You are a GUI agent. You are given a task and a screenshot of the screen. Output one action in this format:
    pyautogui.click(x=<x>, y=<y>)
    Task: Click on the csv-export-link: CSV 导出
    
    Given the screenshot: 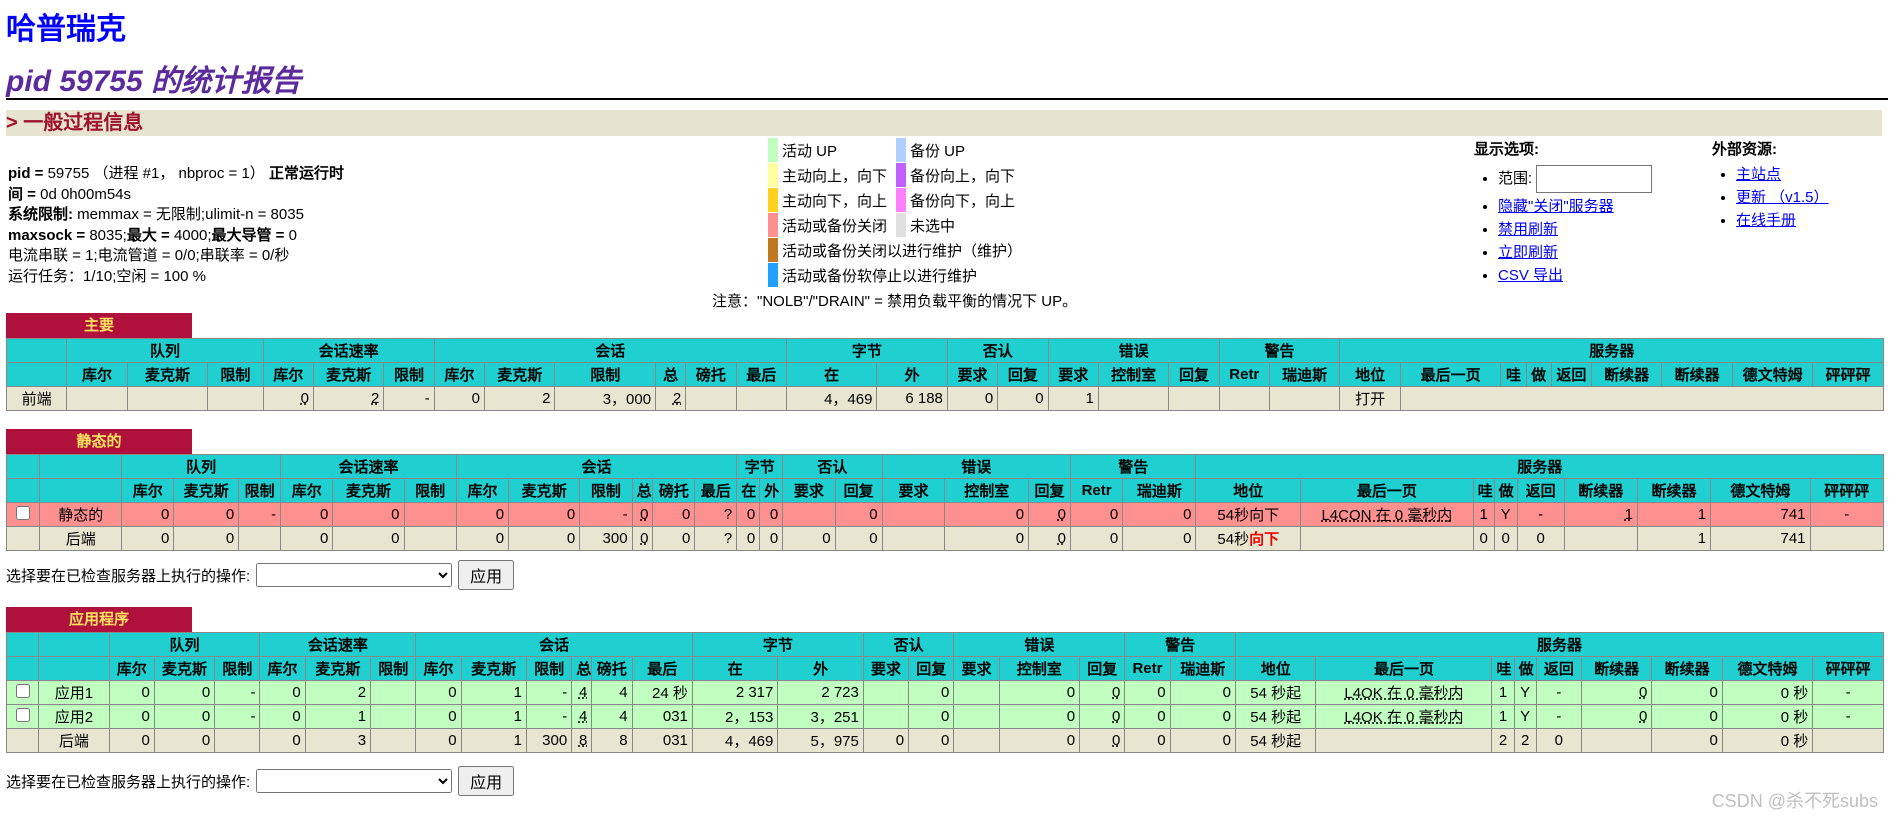 What is the action you would take?
    pyautogui.click(x=1530, y=275)
    